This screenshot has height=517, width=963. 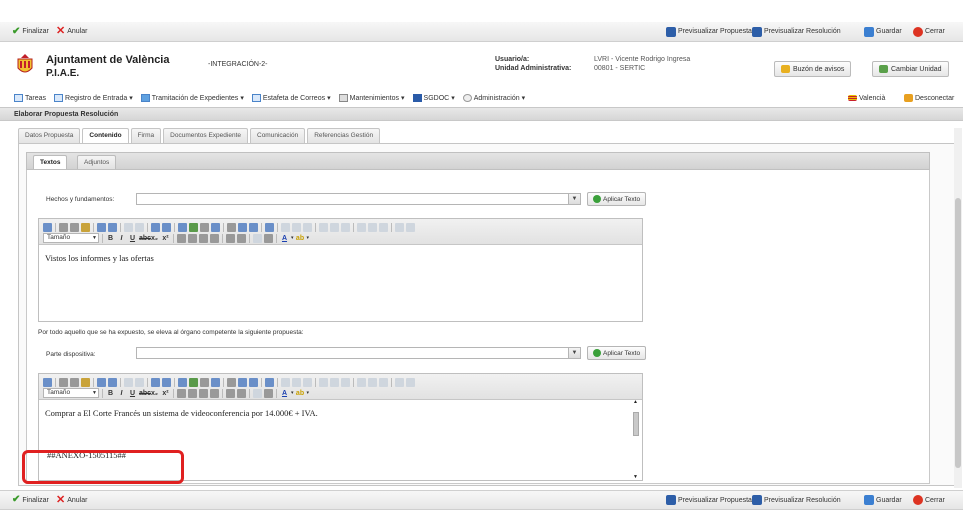 I want to click on finalize-button-bottom: ✔ Finalizar, so click(x=30, y=500).